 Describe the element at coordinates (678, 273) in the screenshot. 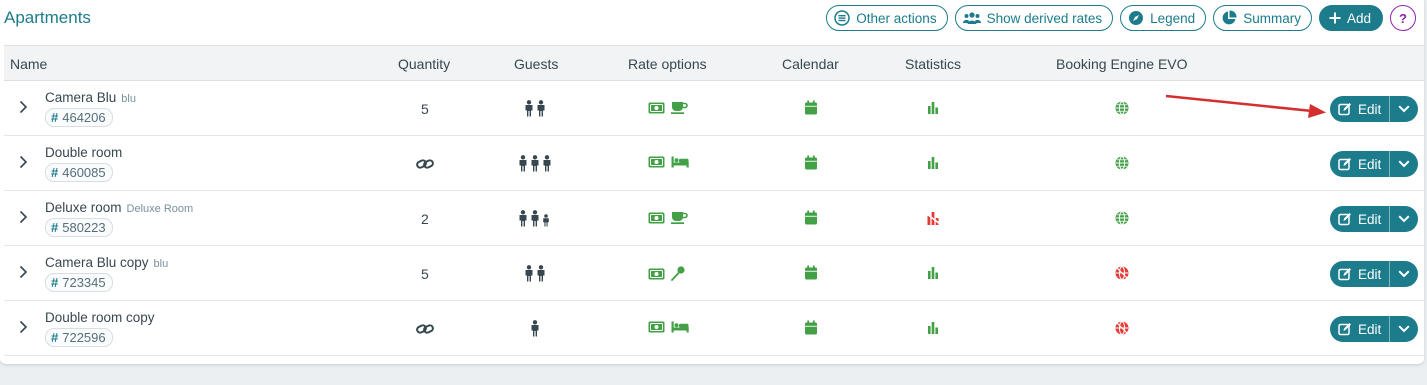

I see `pin-icon` at that location.